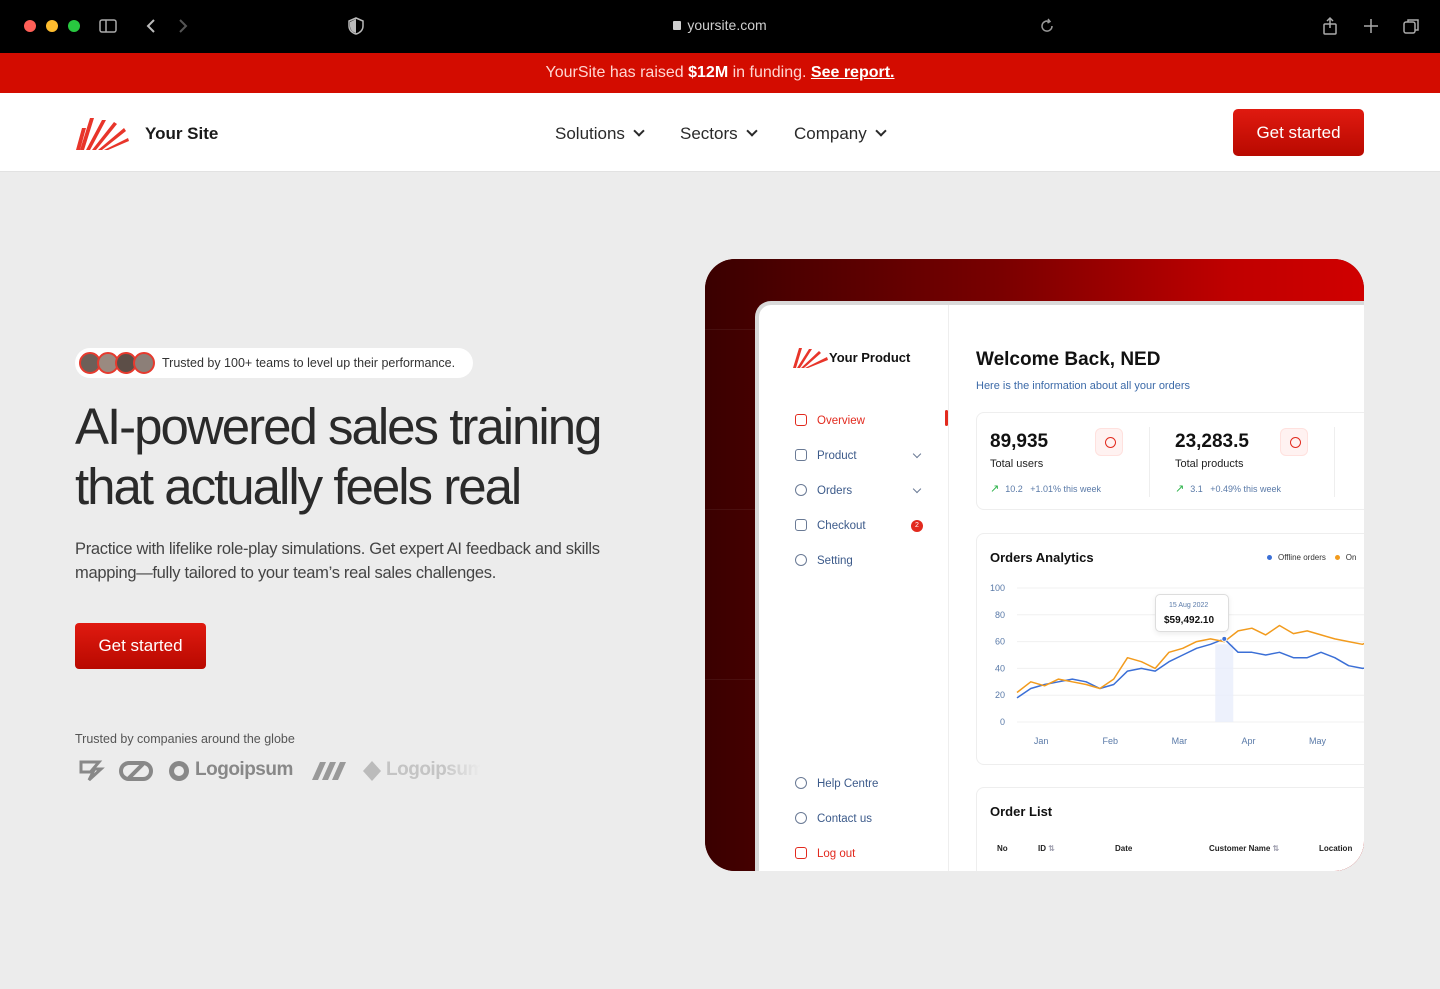  I want to click on x-tick-label: Jan, so click(1041, 741).